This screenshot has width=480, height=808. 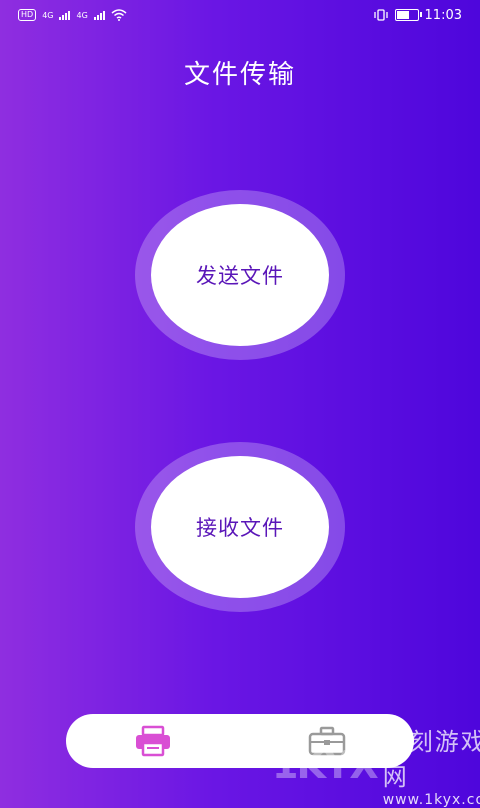 What do you see at coordinates (65, 15) in the screenshot?
I see `signal-icon` at bounding box center [65, 15].